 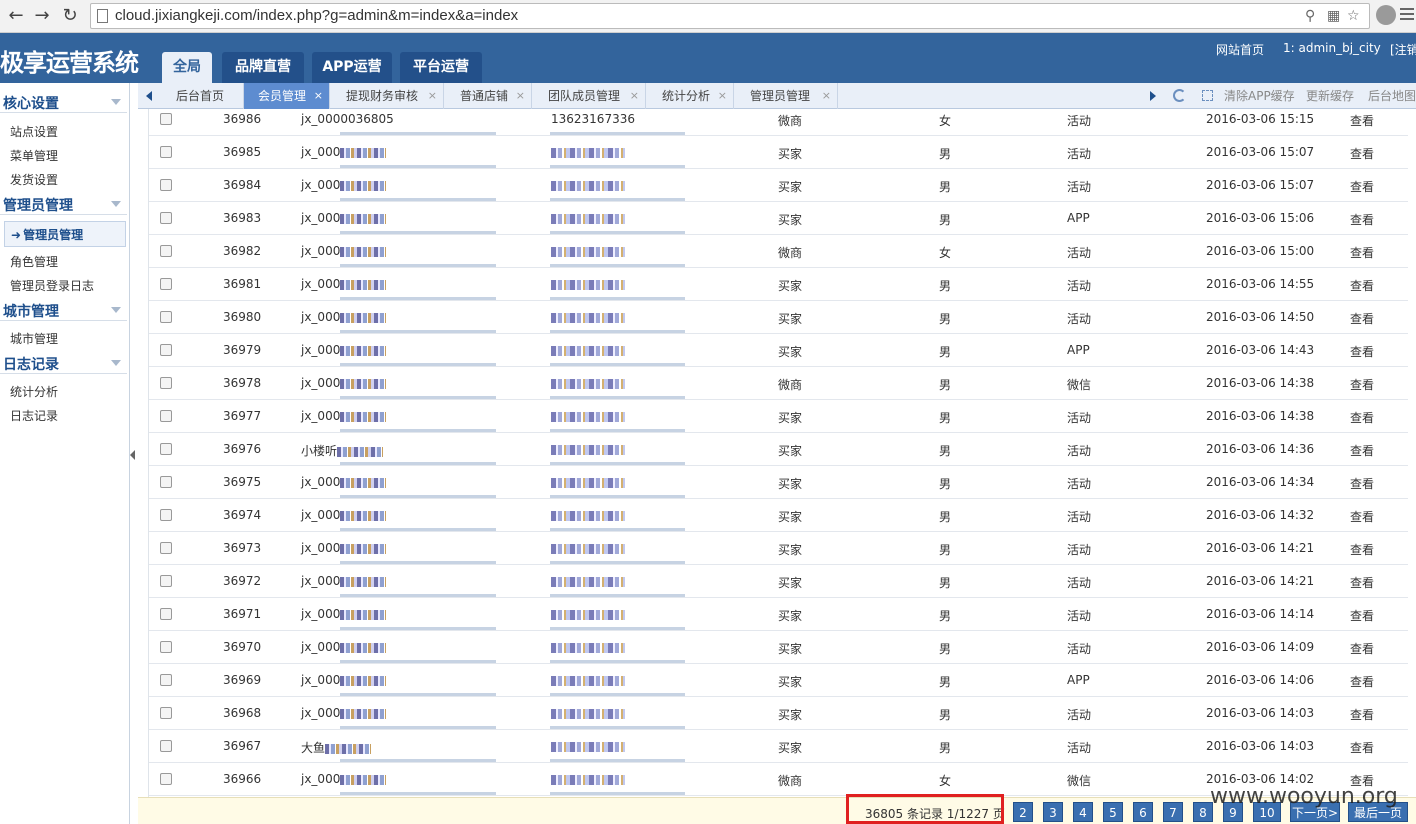 I want to click on page-button: 5, so click(x=1113, y=812).